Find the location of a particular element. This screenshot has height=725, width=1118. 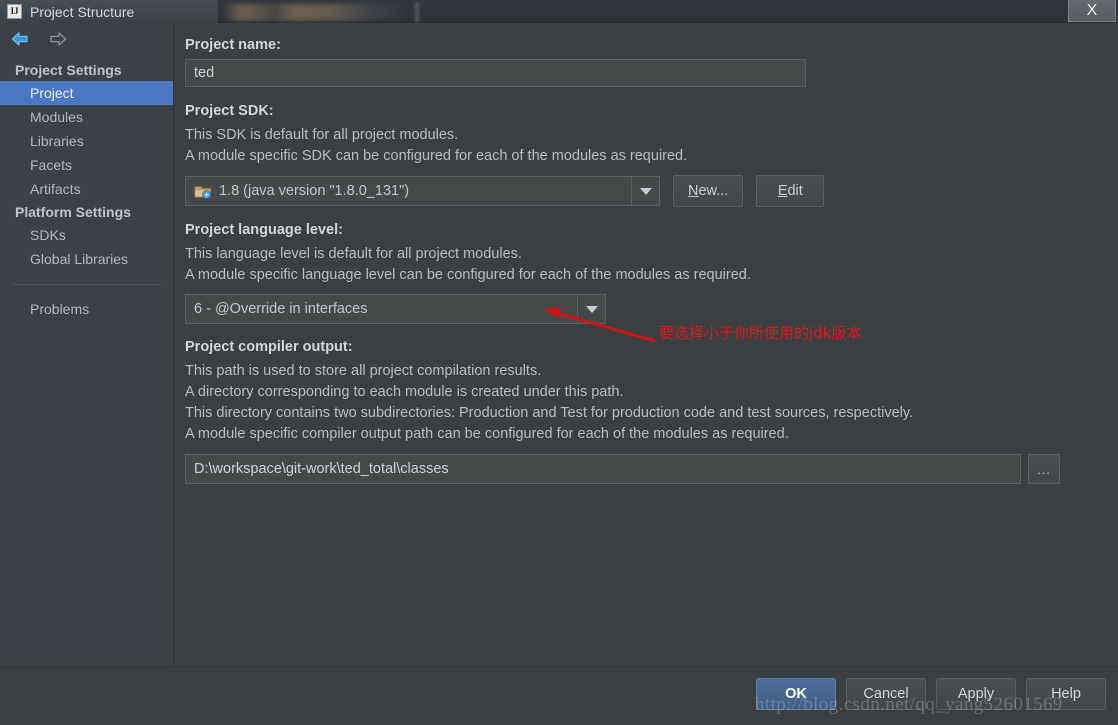

compiler-output-value: D:\workspace\git-work\ted_total\classes is located at coordinates (321, 469).